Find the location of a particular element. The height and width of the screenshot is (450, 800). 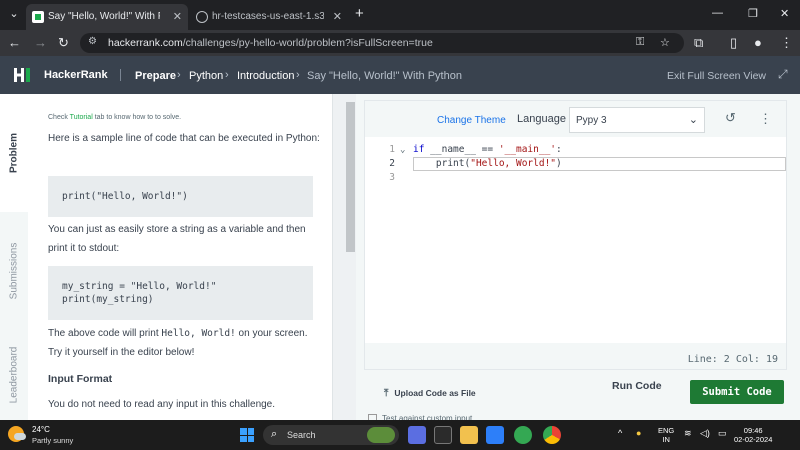

weather-icon is located at coordinates (17, 434).